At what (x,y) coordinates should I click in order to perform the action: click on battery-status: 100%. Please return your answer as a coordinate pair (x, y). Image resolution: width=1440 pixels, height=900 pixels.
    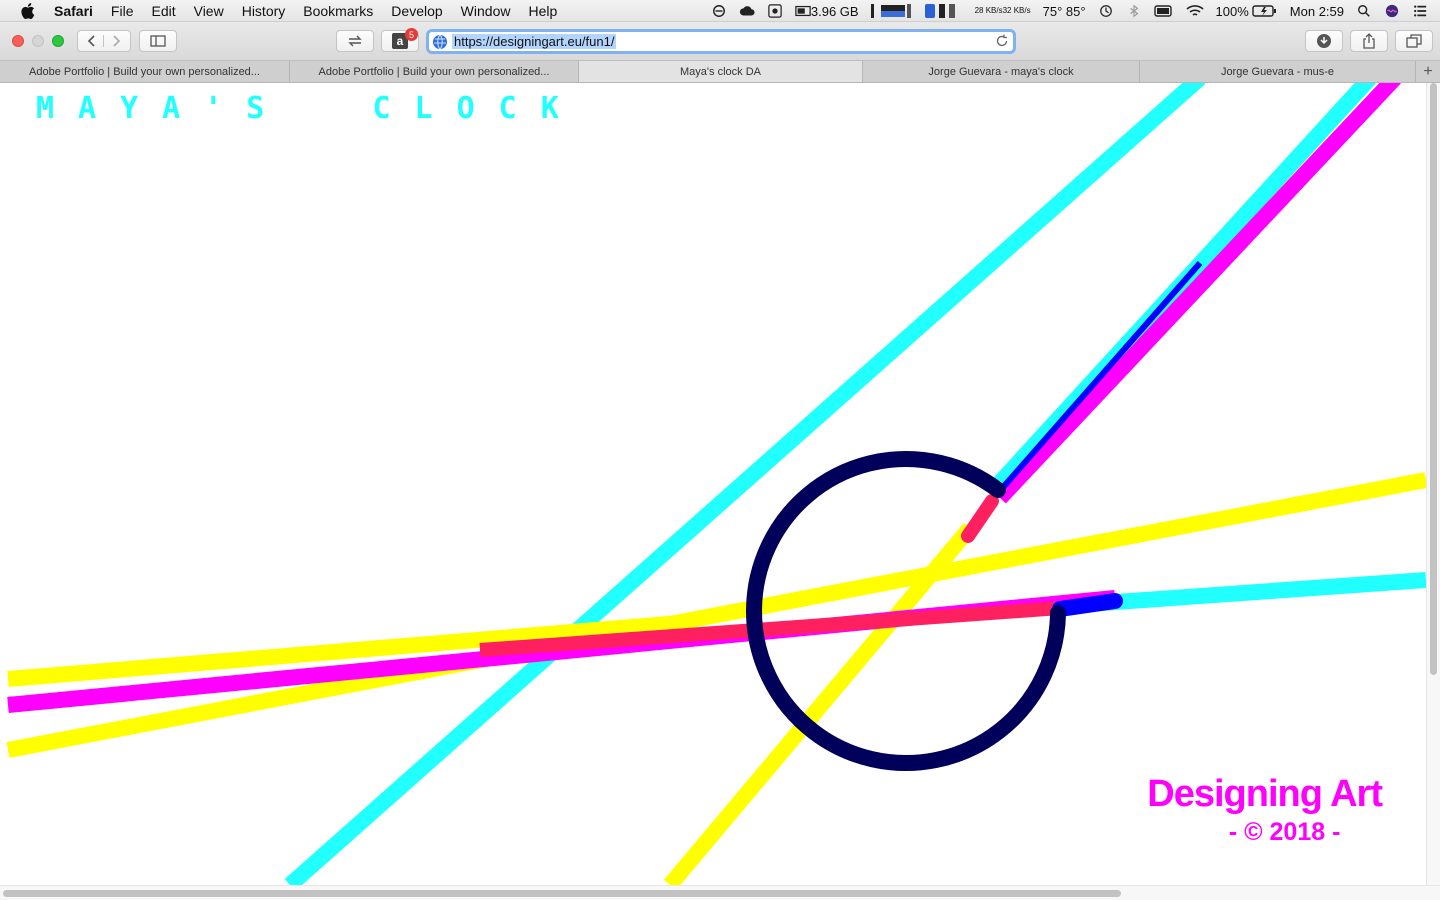
    Looking at the image, I should click on (1247, 11).